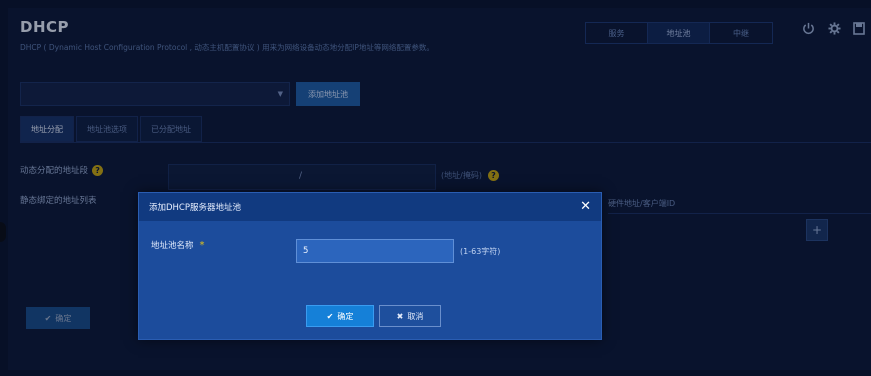 This screenshot has width=871, height=376. I want to click on pool-name-input: 5, so click(375, 251).